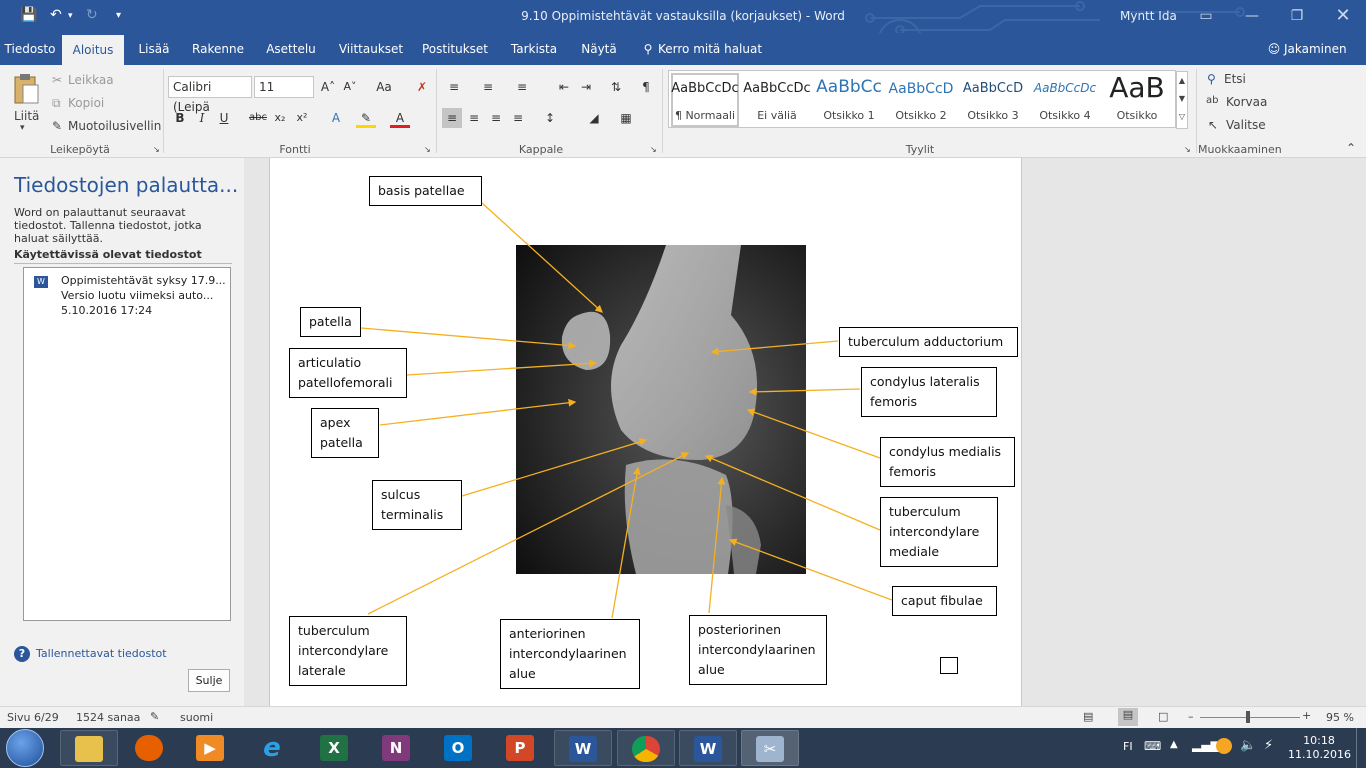 Image resolution: width=1366 pixels, height=768 pixels. What do you see at coordinates (616, 87) in the screenshot?
I see `sort-icon: ⇅` at bounding box center [616, 87].